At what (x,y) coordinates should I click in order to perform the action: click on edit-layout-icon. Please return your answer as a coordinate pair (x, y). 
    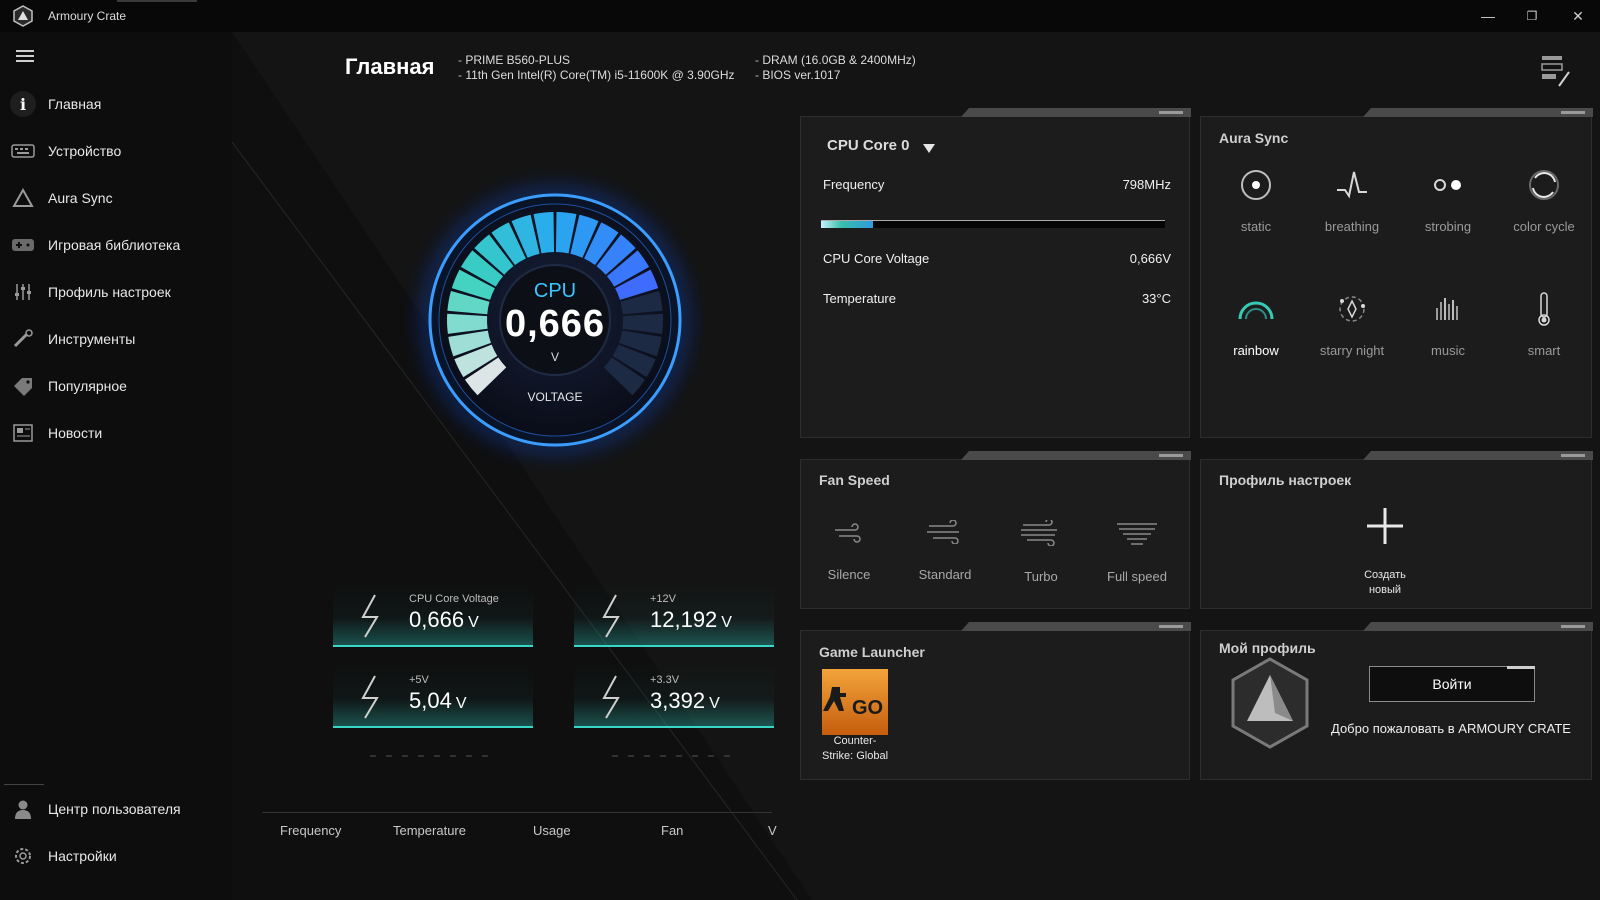
    Looking at the image, I should click on (1556, 71).